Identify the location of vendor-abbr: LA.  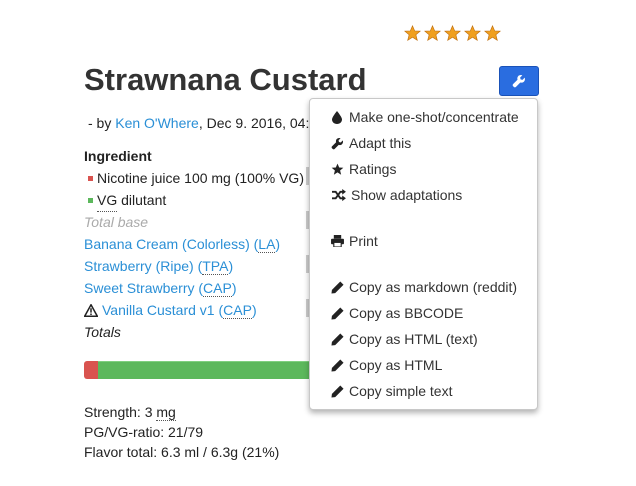
(267, 244).